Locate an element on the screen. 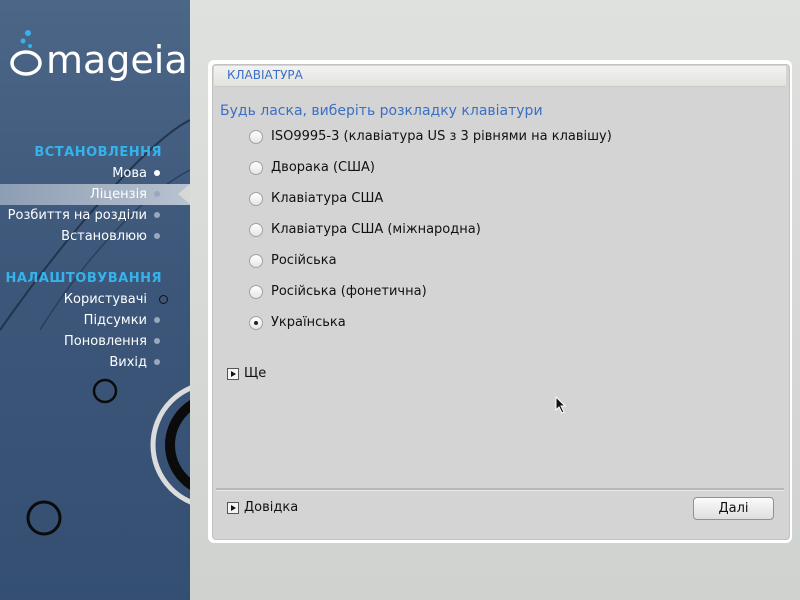  sidebar-item-label: Ліцензія is located at coordinates (118, 194).